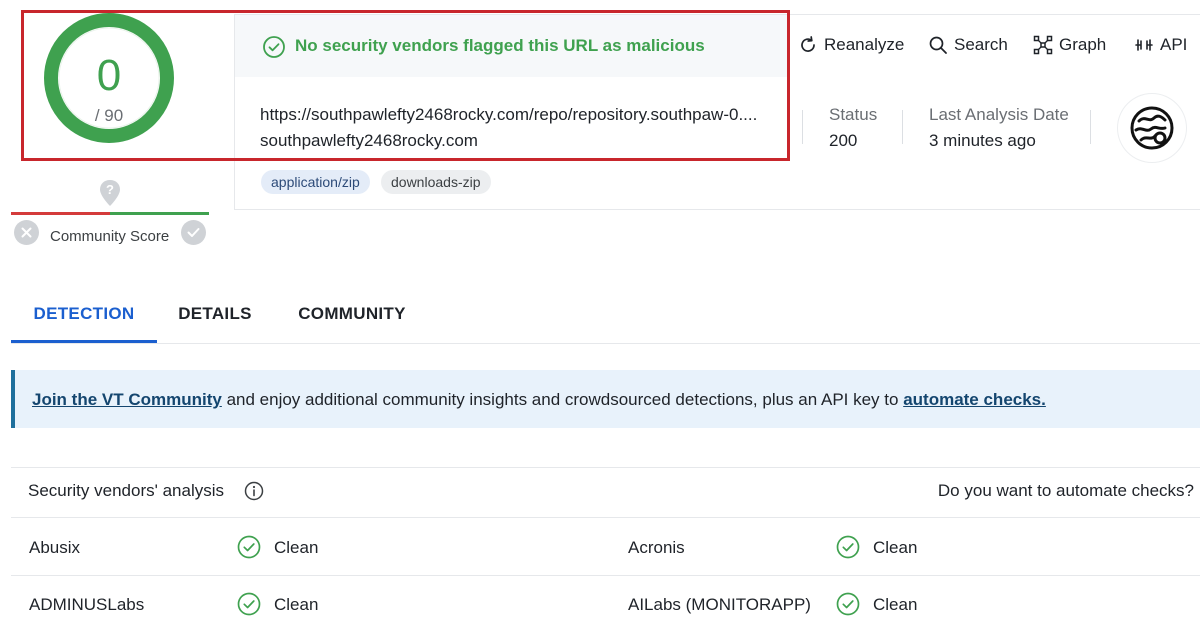  I want to click on community-score-bar-negative, so click(60, 213).